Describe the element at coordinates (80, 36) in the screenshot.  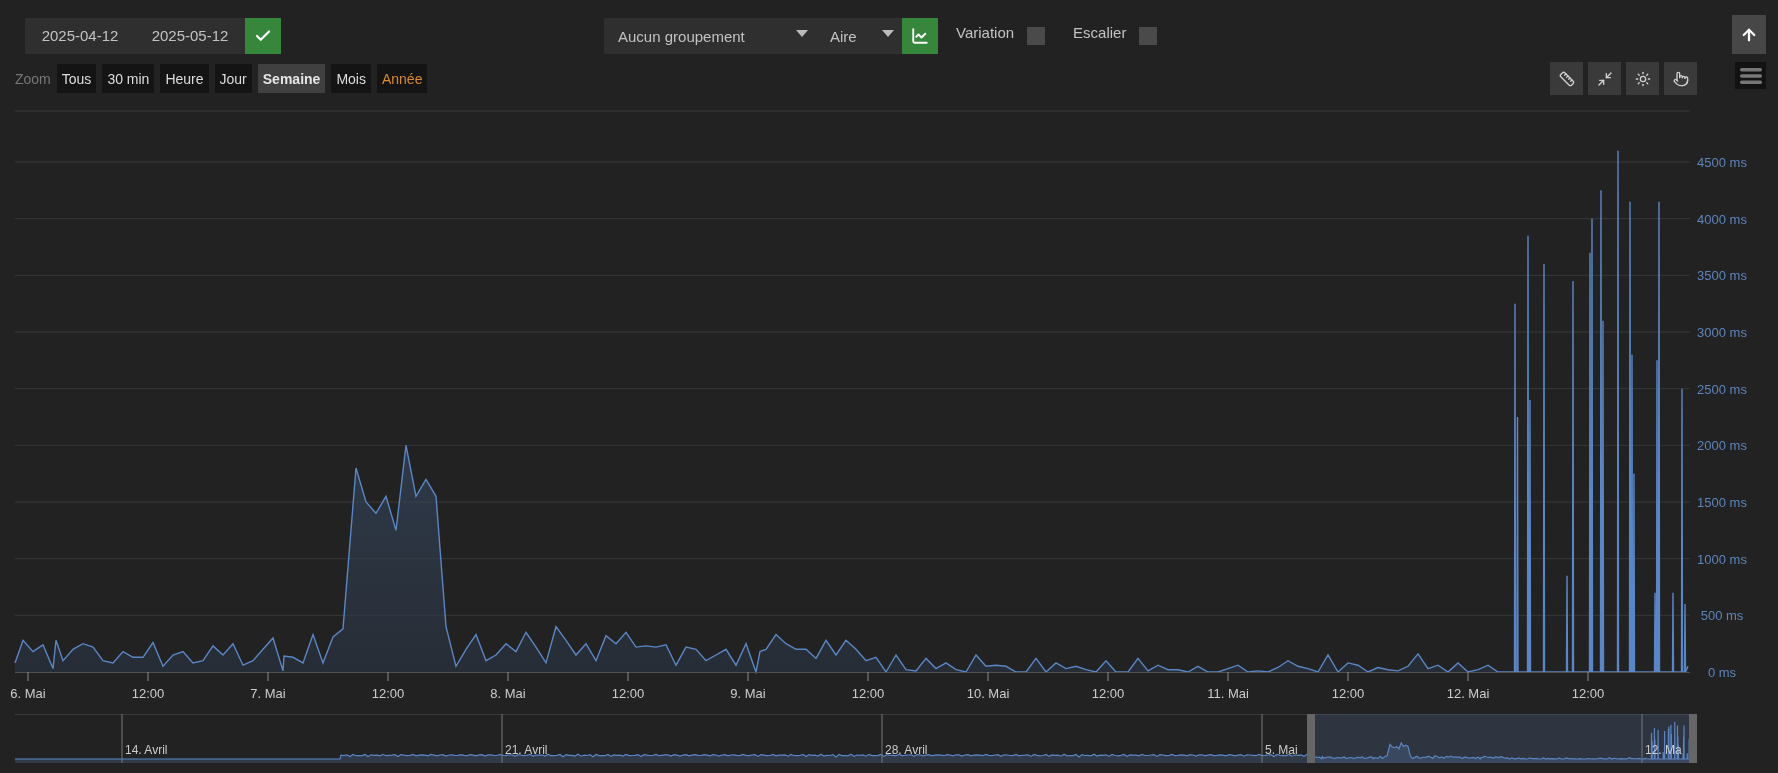
I see `start-date: 2025-04-12` at that location.